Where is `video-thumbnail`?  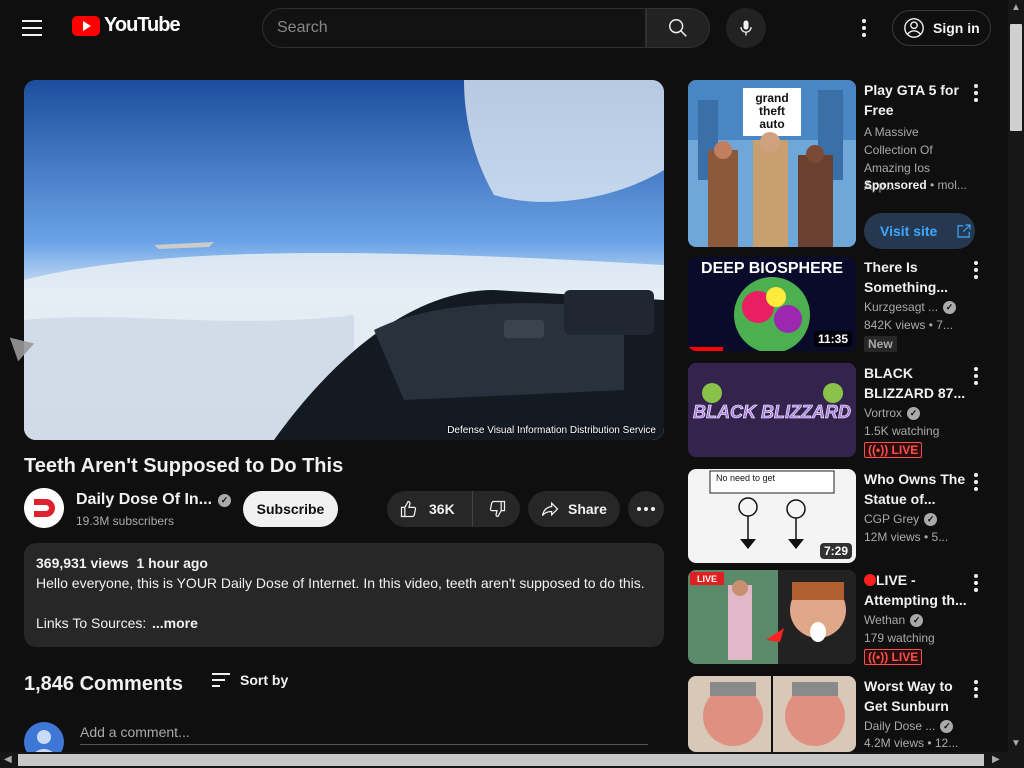 video-thumbnail is located at coordinates (772, 714).